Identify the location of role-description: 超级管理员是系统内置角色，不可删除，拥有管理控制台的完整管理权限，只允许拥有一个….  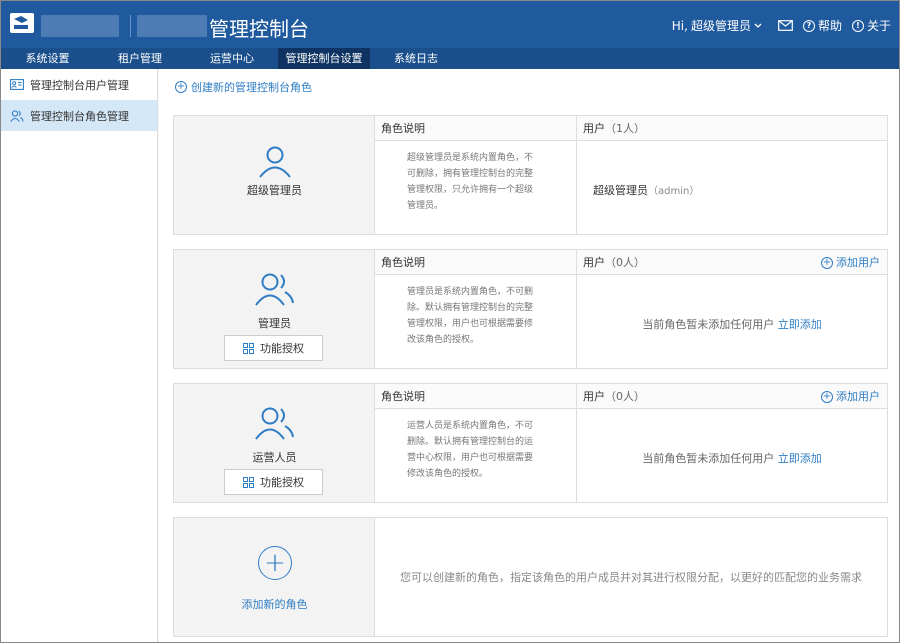
(470, 182).